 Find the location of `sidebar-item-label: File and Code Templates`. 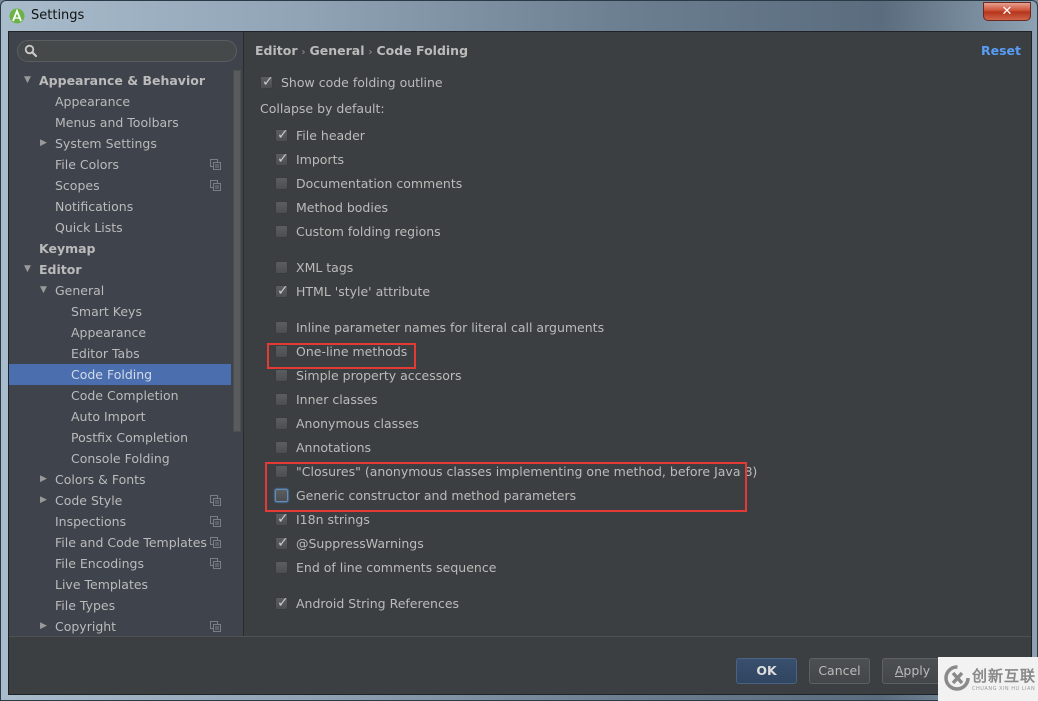

sidebar-item-label: File and Code Templates is located at coordinates (131, 542).